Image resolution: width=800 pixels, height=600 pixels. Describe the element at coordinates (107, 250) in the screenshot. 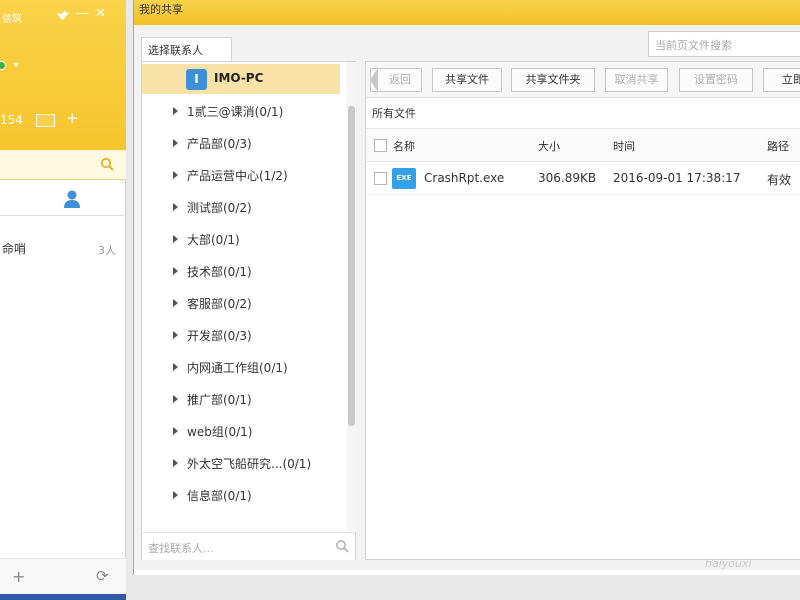

I see `im-group-count: 3人` at that location.